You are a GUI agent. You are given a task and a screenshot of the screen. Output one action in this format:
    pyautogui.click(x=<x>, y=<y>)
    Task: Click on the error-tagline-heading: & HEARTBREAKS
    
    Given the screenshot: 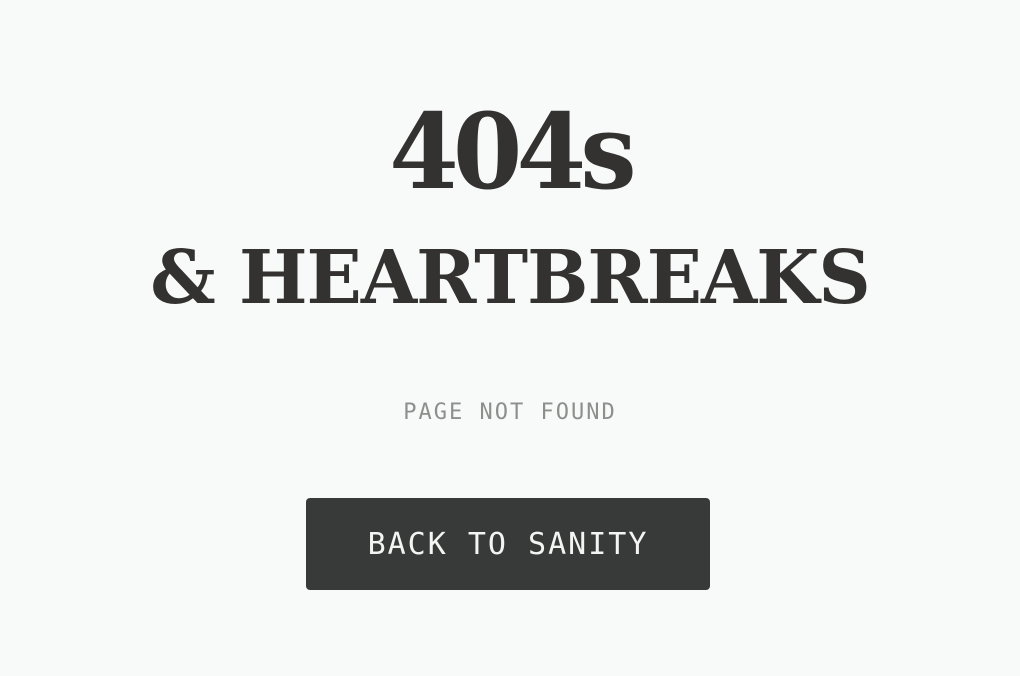 What is the action you would take?
    pyautogui.click(x=510, y=278)
    